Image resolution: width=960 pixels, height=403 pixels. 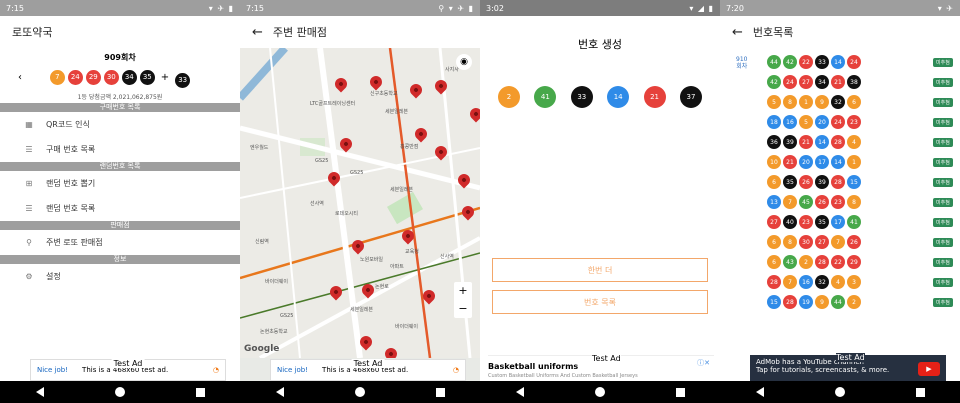 What do you see at coordinates (402, 190) in the screenshot?
I see `map-poi-label: 세븐일레븐` at bounding box center [402, 190].